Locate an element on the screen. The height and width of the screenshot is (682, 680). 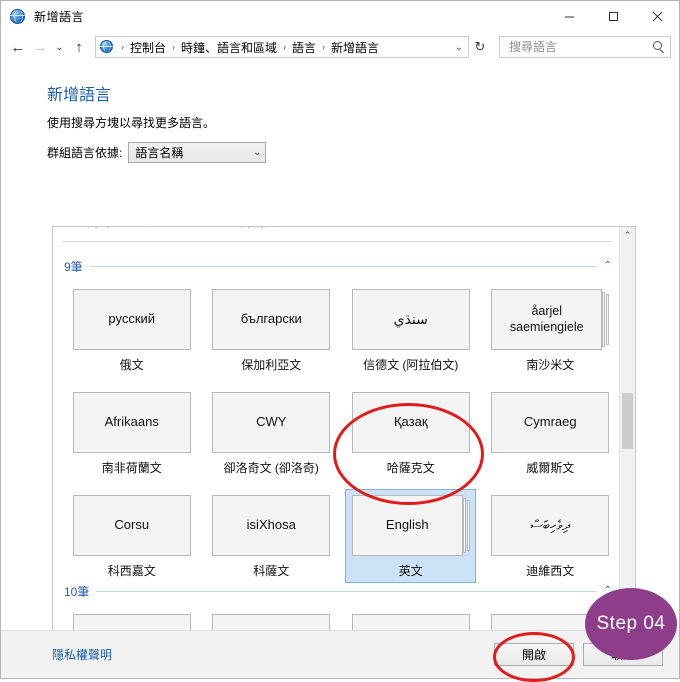
language-tile: Қазақ is located at coordinates (410, 422).